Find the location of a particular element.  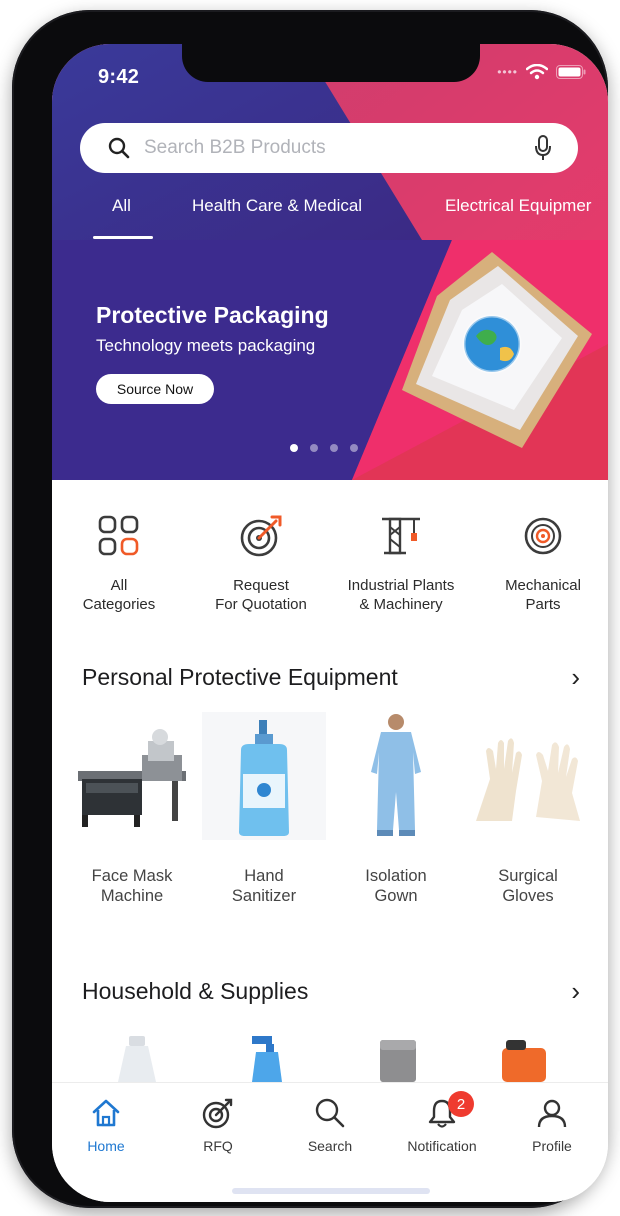

product-label: Sanitizer is located at coordinates (264, 896).